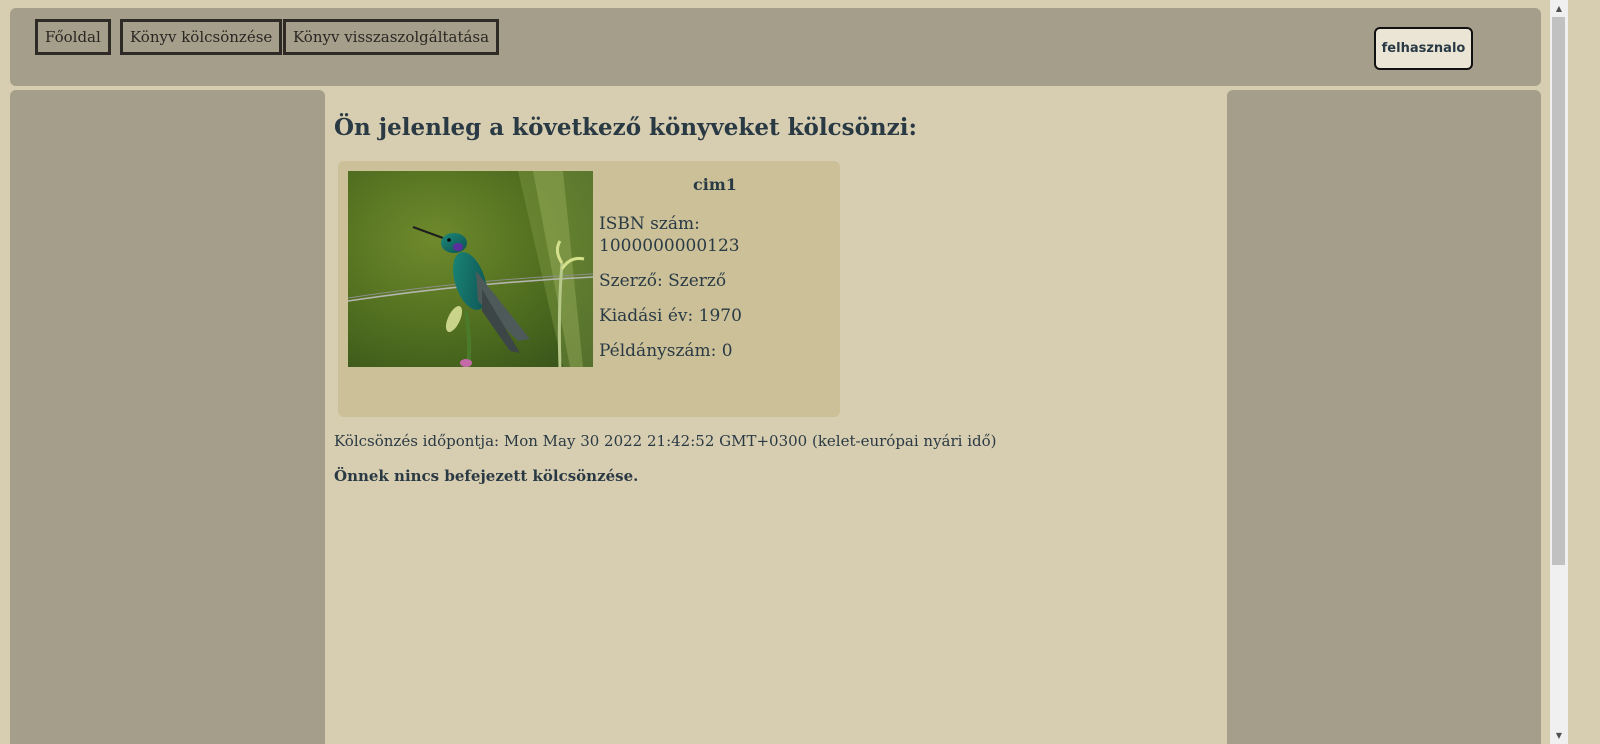  I want to click on vertical-scrollbar: ▲ ▼, so click(1559, 372).